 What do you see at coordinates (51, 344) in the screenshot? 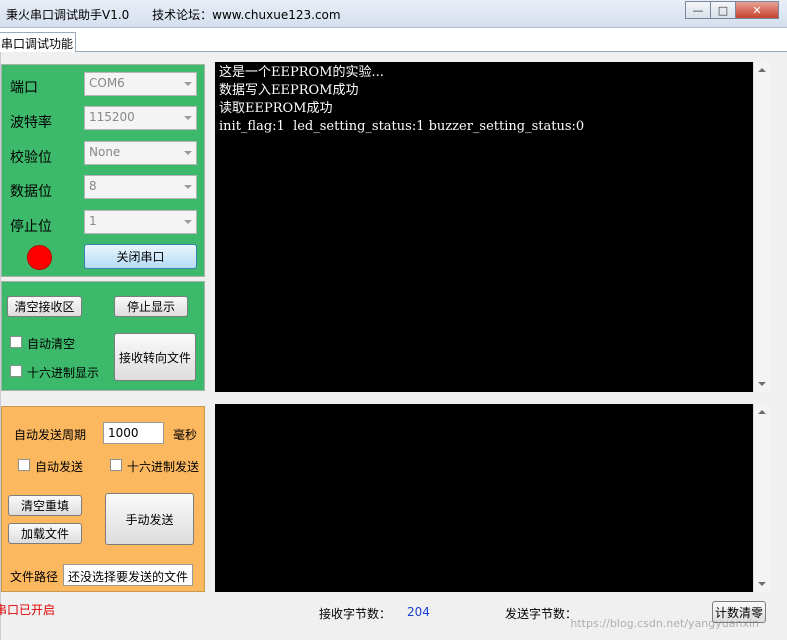
I see `auto-clear-label: 自动清空` at bounding box center [51, 344].